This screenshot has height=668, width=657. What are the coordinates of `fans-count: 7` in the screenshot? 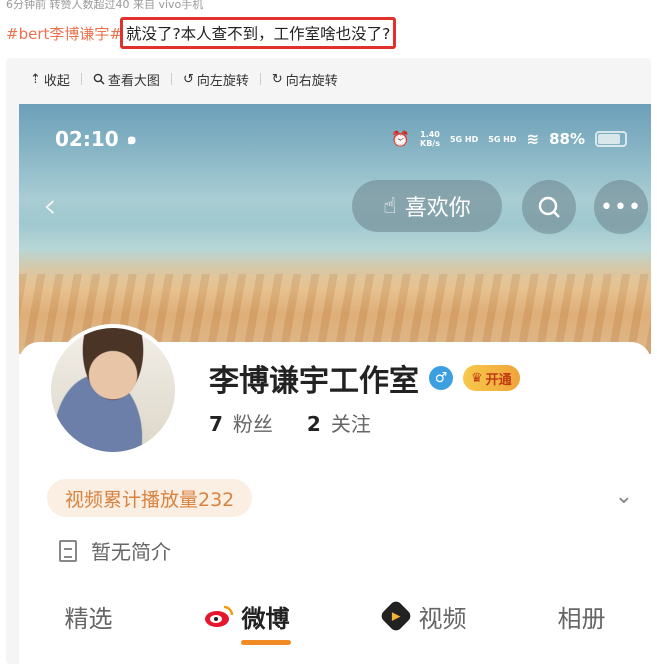 It's located at (216, 424).